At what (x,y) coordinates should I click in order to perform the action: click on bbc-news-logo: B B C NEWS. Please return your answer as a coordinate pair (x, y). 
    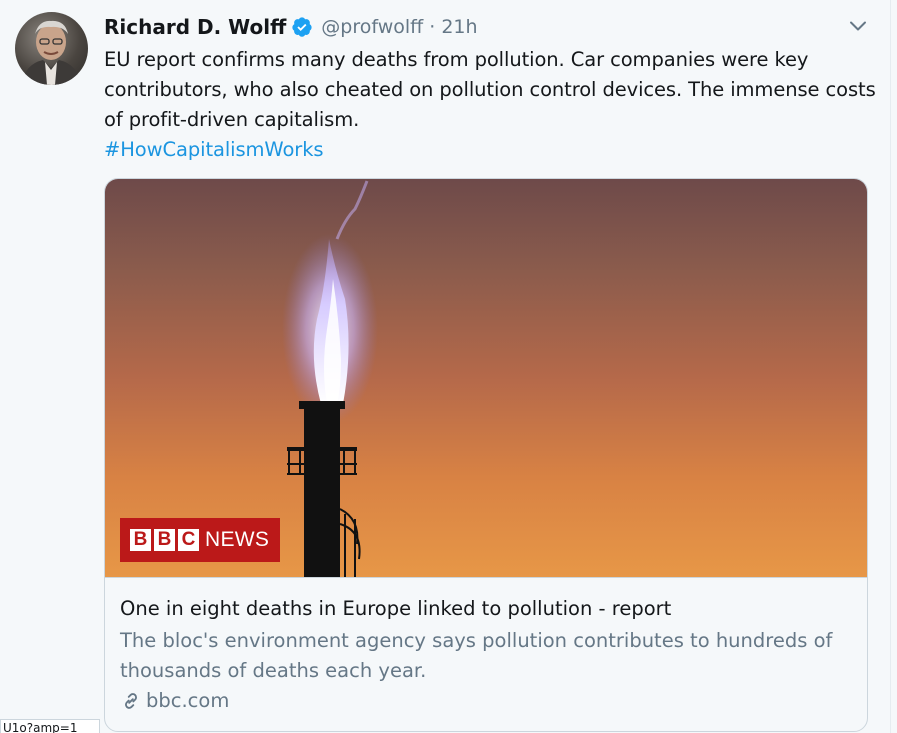
    Looking at the image, I should click on (200, 540).